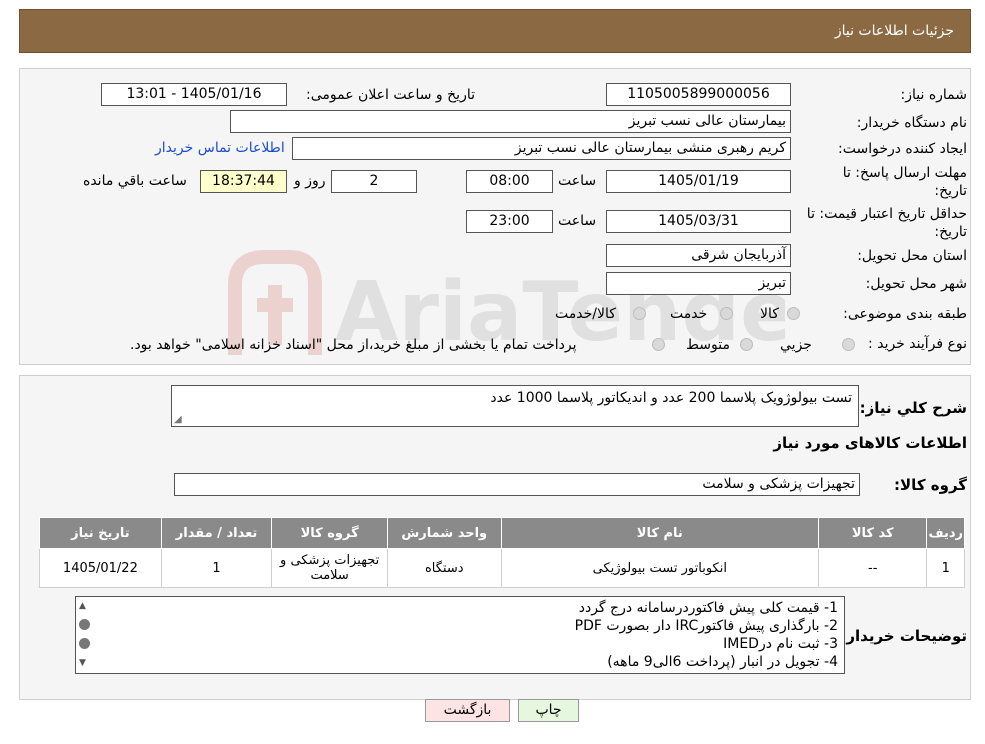  What do you see at coordinates (934, 95) in the screenshot?
I see `need-number-label: شماره نیاز:` at bounding box center [934, 95].